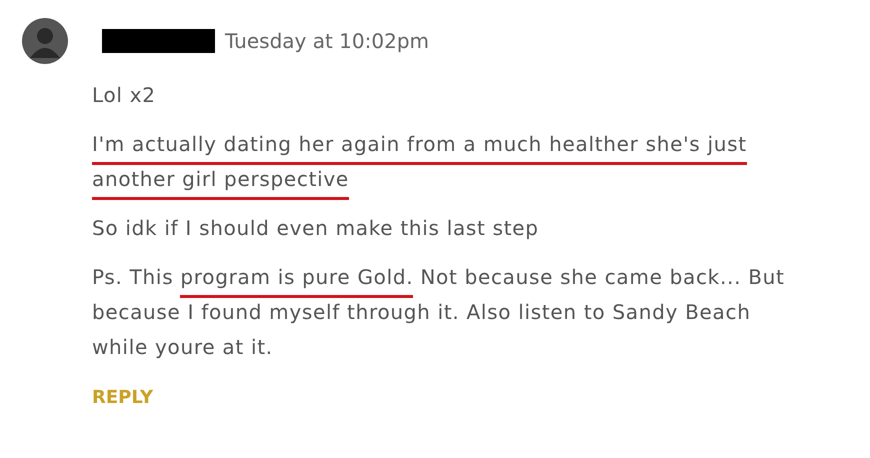 This screenshot has height=458, width=870. Describe the element at coordinates (444, 162) in the screenshot. I see `comment-paragraph: I'm actually dating her again from a much healther she's just another girl perspective` at that location.